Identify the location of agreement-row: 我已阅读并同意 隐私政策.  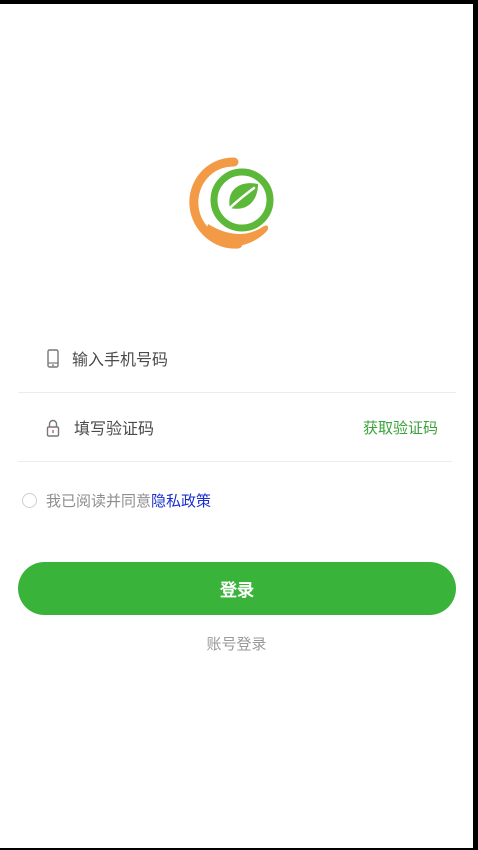
(116, 500).